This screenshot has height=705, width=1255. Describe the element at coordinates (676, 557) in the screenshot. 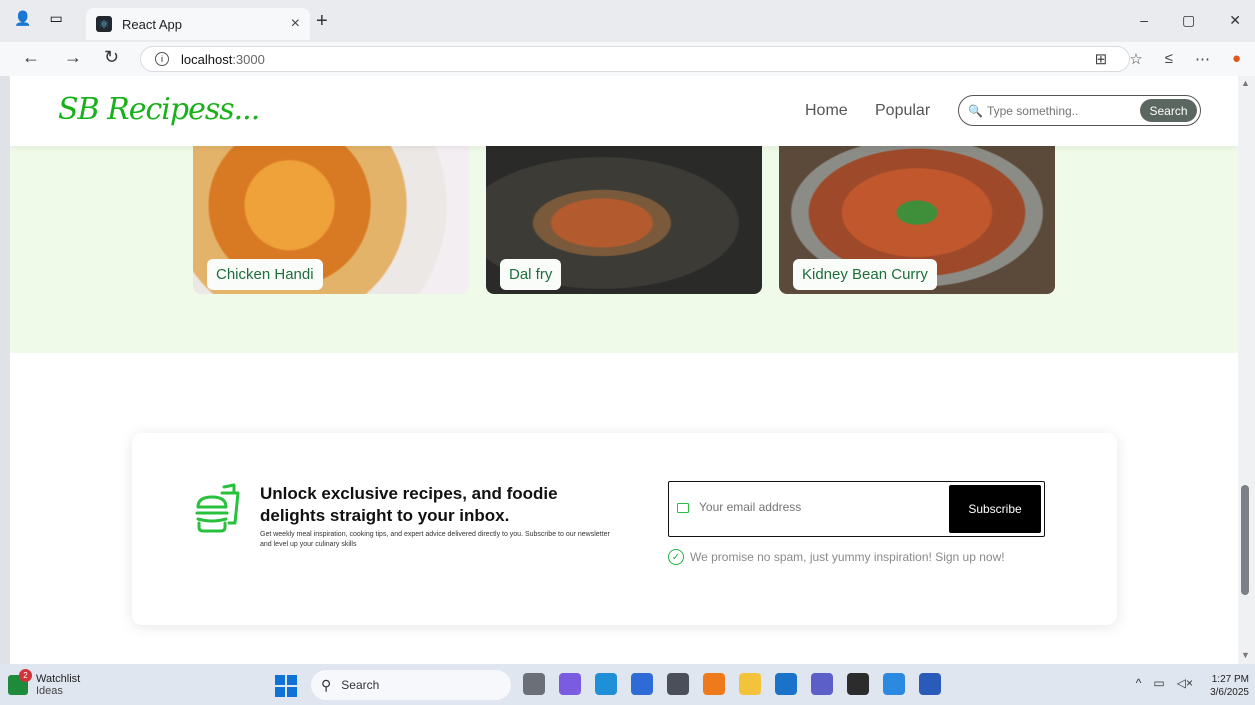

I see `check-circle-icon: ✓` at that location.